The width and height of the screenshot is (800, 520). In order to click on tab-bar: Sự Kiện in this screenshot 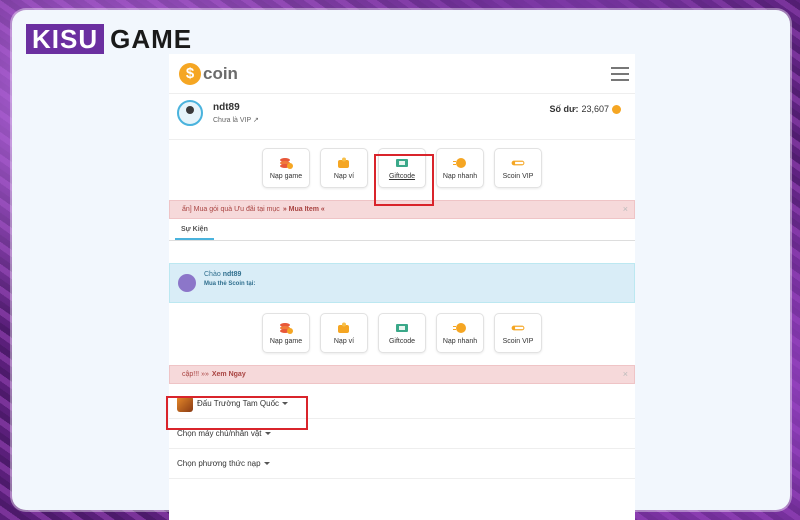, I will do `click(402, 230)`.